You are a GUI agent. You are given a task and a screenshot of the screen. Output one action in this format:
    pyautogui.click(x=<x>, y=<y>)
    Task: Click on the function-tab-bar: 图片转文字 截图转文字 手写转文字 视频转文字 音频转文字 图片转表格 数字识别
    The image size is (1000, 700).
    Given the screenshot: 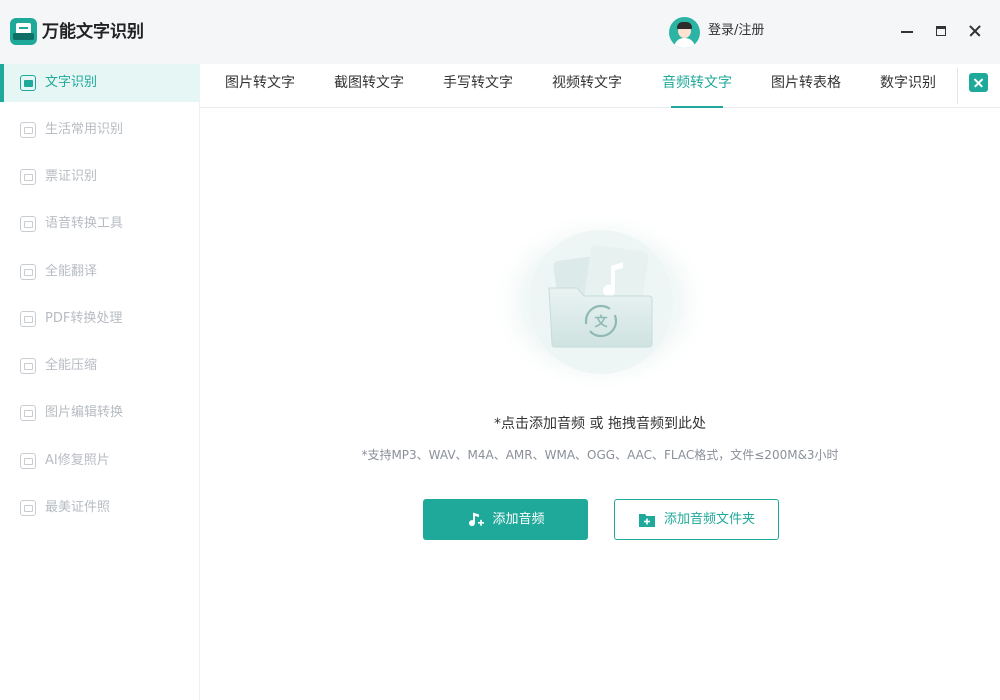 What is the action you would take?
    pyautogui.click(x=600, y=86)
    